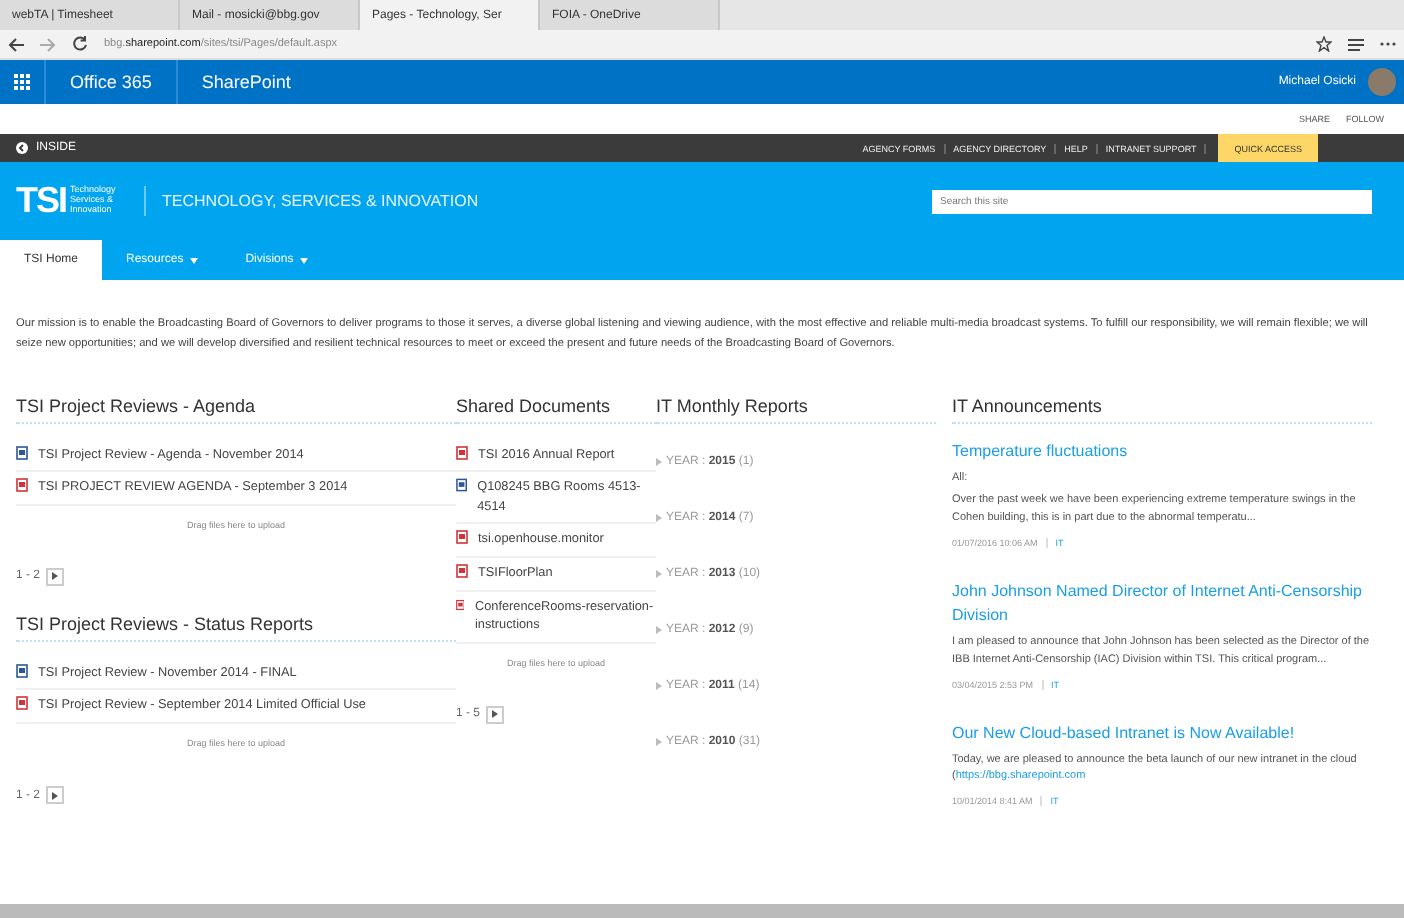 Image resolution: width=1404 pixels, height=918 pixels. Describe the element at coordinates (236, 409) in the screenshot. I see `list-heading: TSI Project Reviews - Agenda` at that location.